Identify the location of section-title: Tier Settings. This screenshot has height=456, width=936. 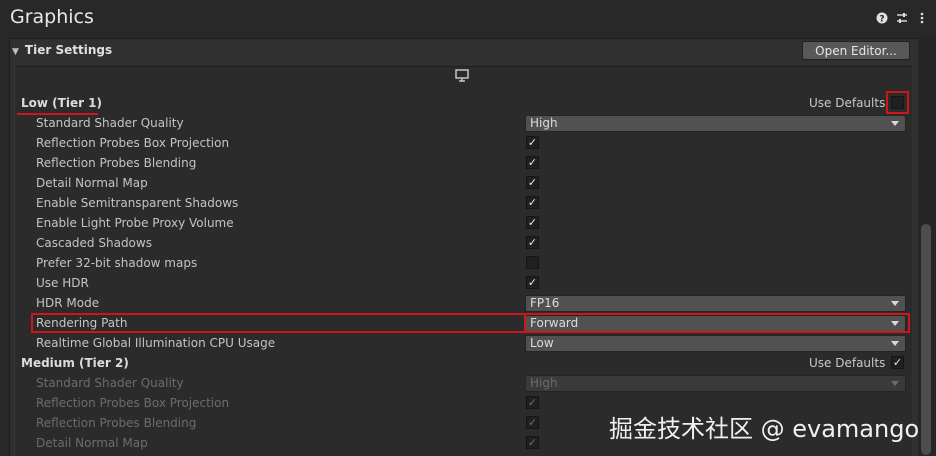
(68, 50).